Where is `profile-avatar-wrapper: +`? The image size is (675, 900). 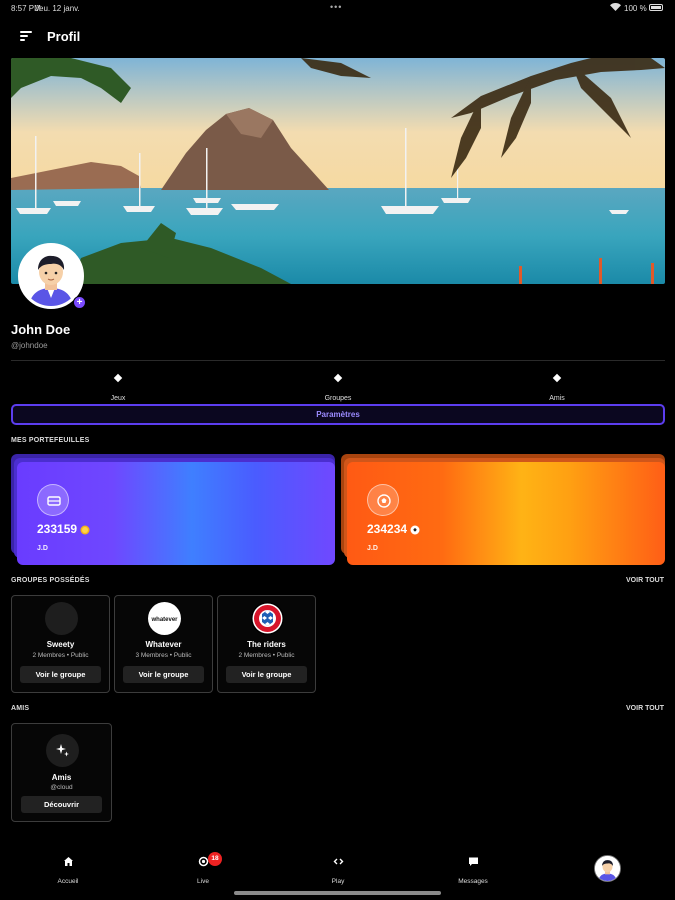 profile-avatar-wrapper: + is located at coordinates (52, 276).